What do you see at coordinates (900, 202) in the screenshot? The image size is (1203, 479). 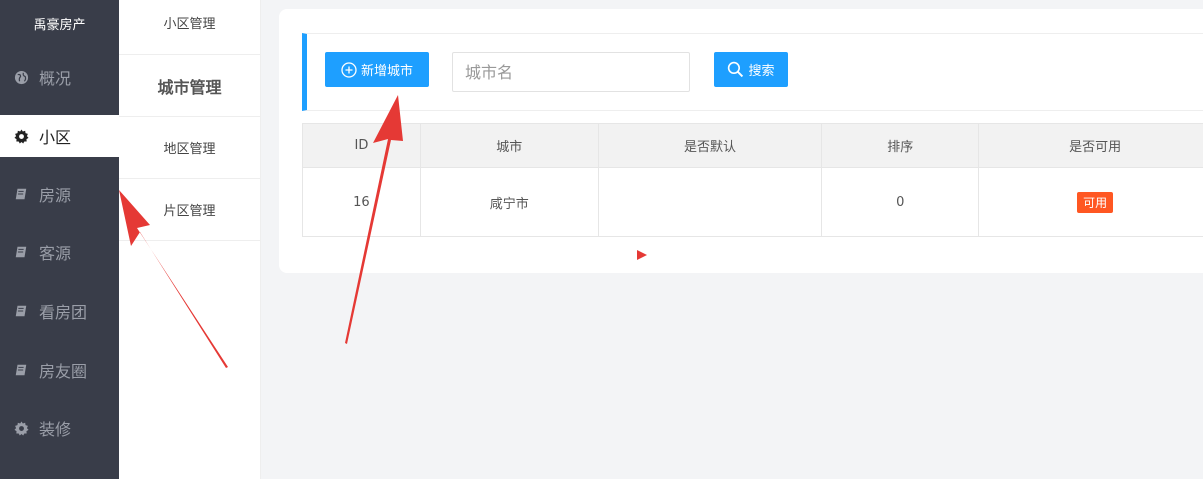 I see `cell-sort: 0` at bounding box center [900, 202].